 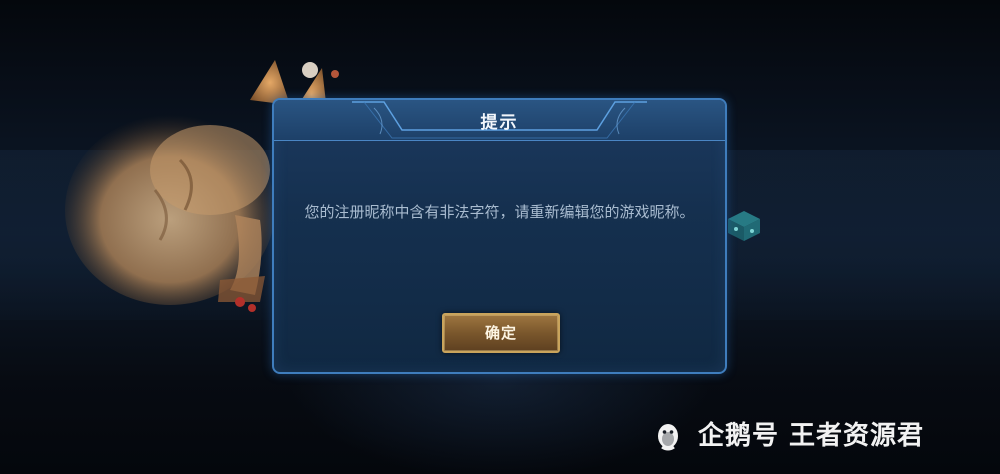 I want to click on confirm-button: 确定, so click(x=501, y=333).